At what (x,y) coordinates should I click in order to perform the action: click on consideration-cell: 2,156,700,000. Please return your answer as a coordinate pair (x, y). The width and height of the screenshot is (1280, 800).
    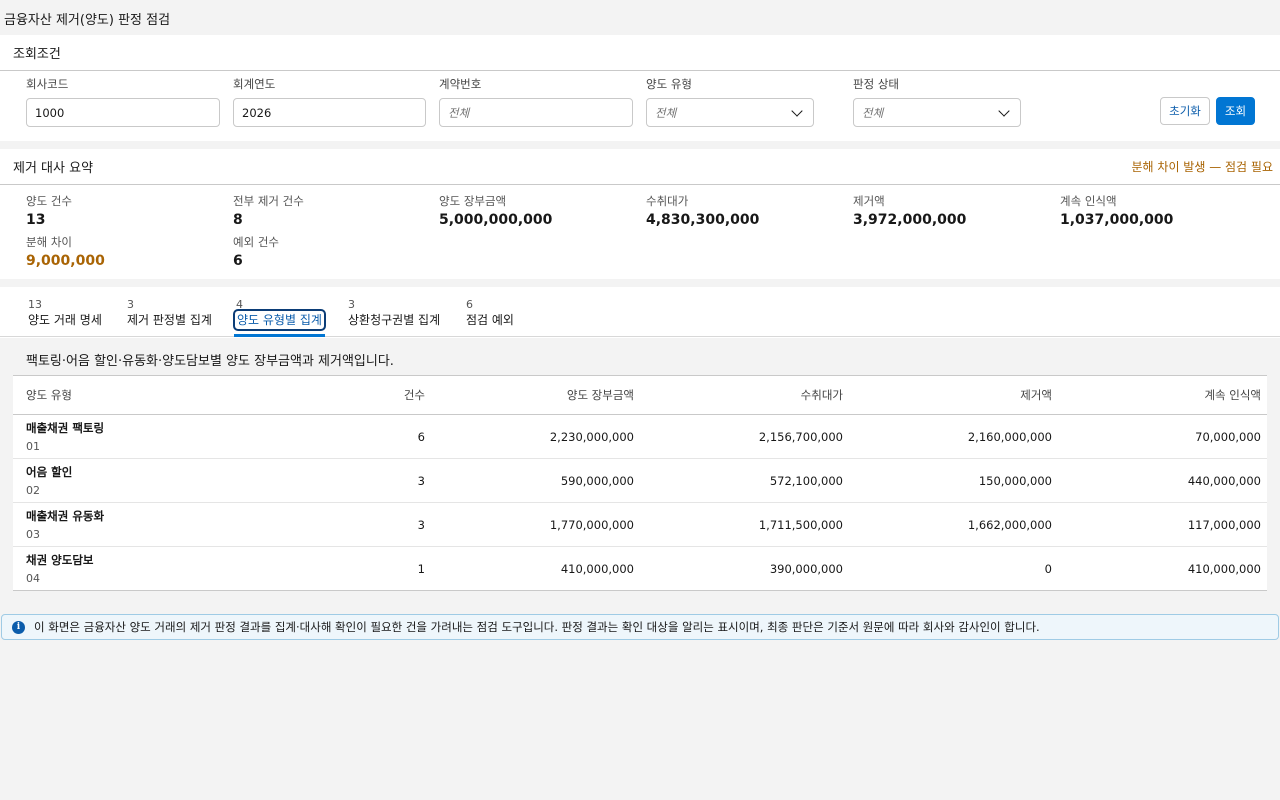
    Looking at the image, I should click on (800, 436).